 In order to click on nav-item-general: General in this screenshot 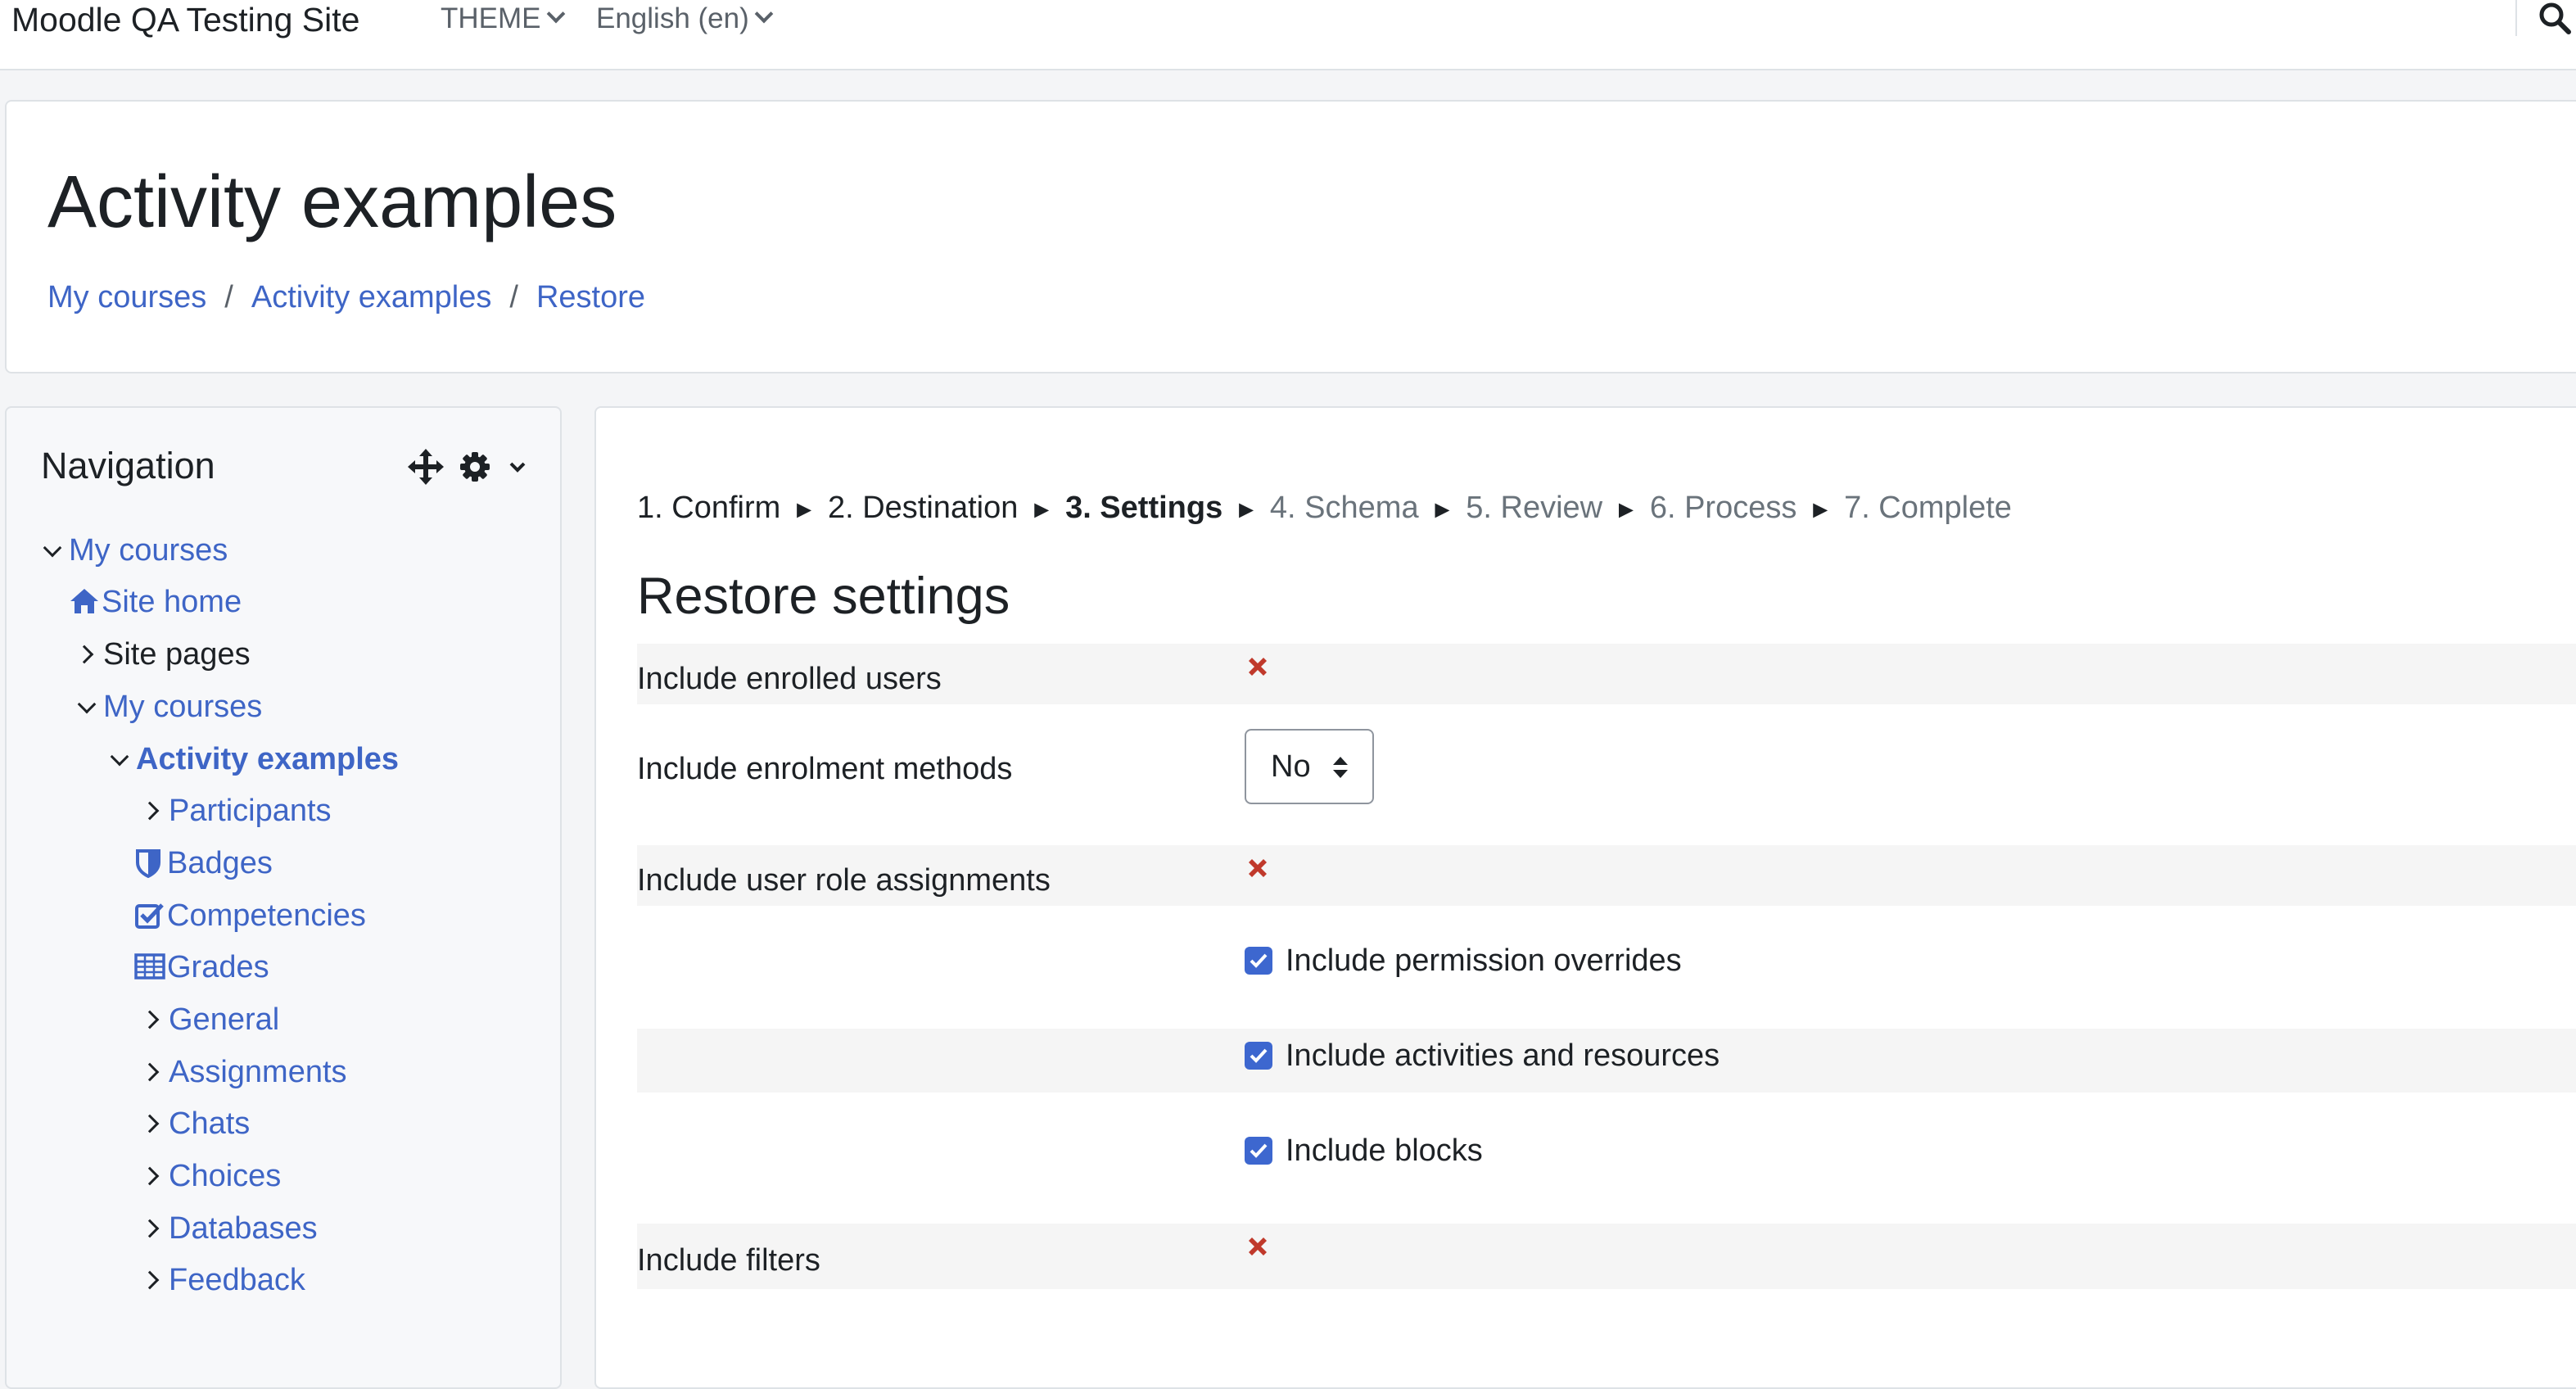, I will do `click(210, 1020)`.